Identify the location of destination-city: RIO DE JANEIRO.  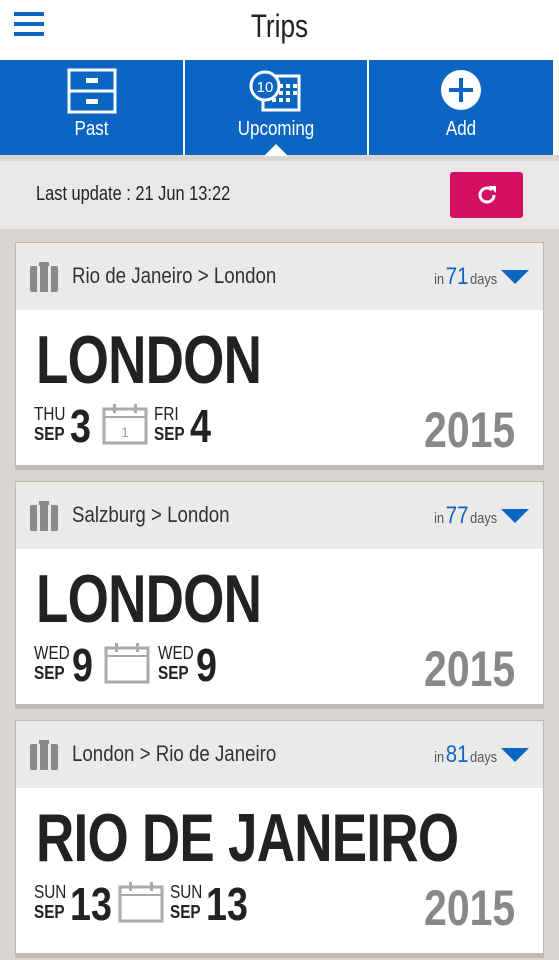
(247, 838).